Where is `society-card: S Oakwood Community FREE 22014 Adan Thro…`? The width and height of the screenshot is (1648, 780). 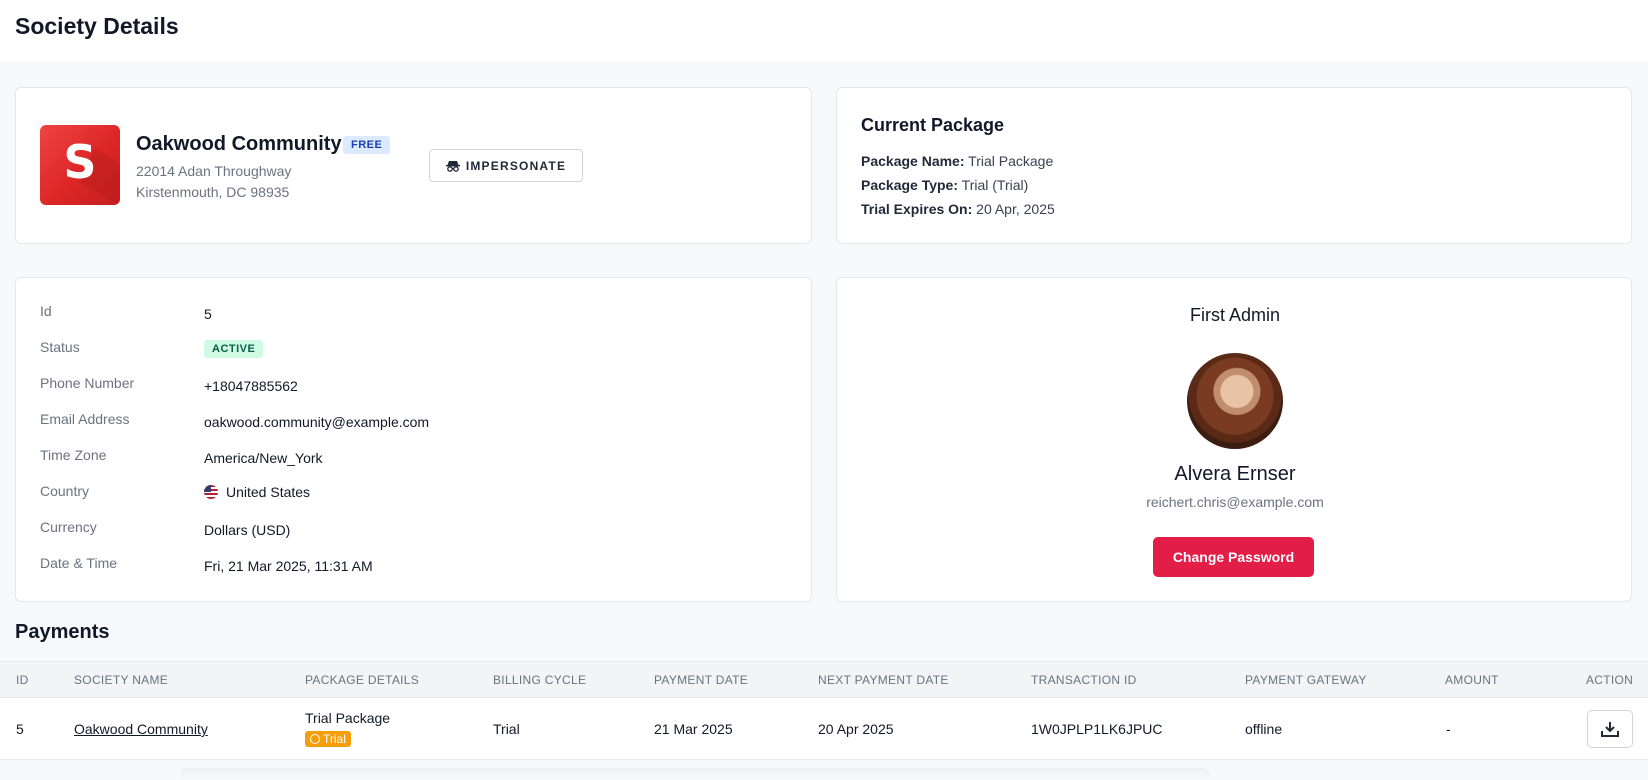
society-card: S Oakwood Community FREE 22014 Adan Thro… is located at coordinates (413, 165).